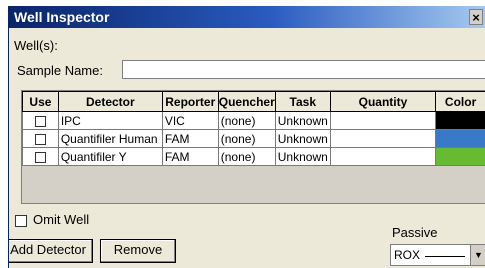  I want to click on sample-name-input, so click(303, 69).